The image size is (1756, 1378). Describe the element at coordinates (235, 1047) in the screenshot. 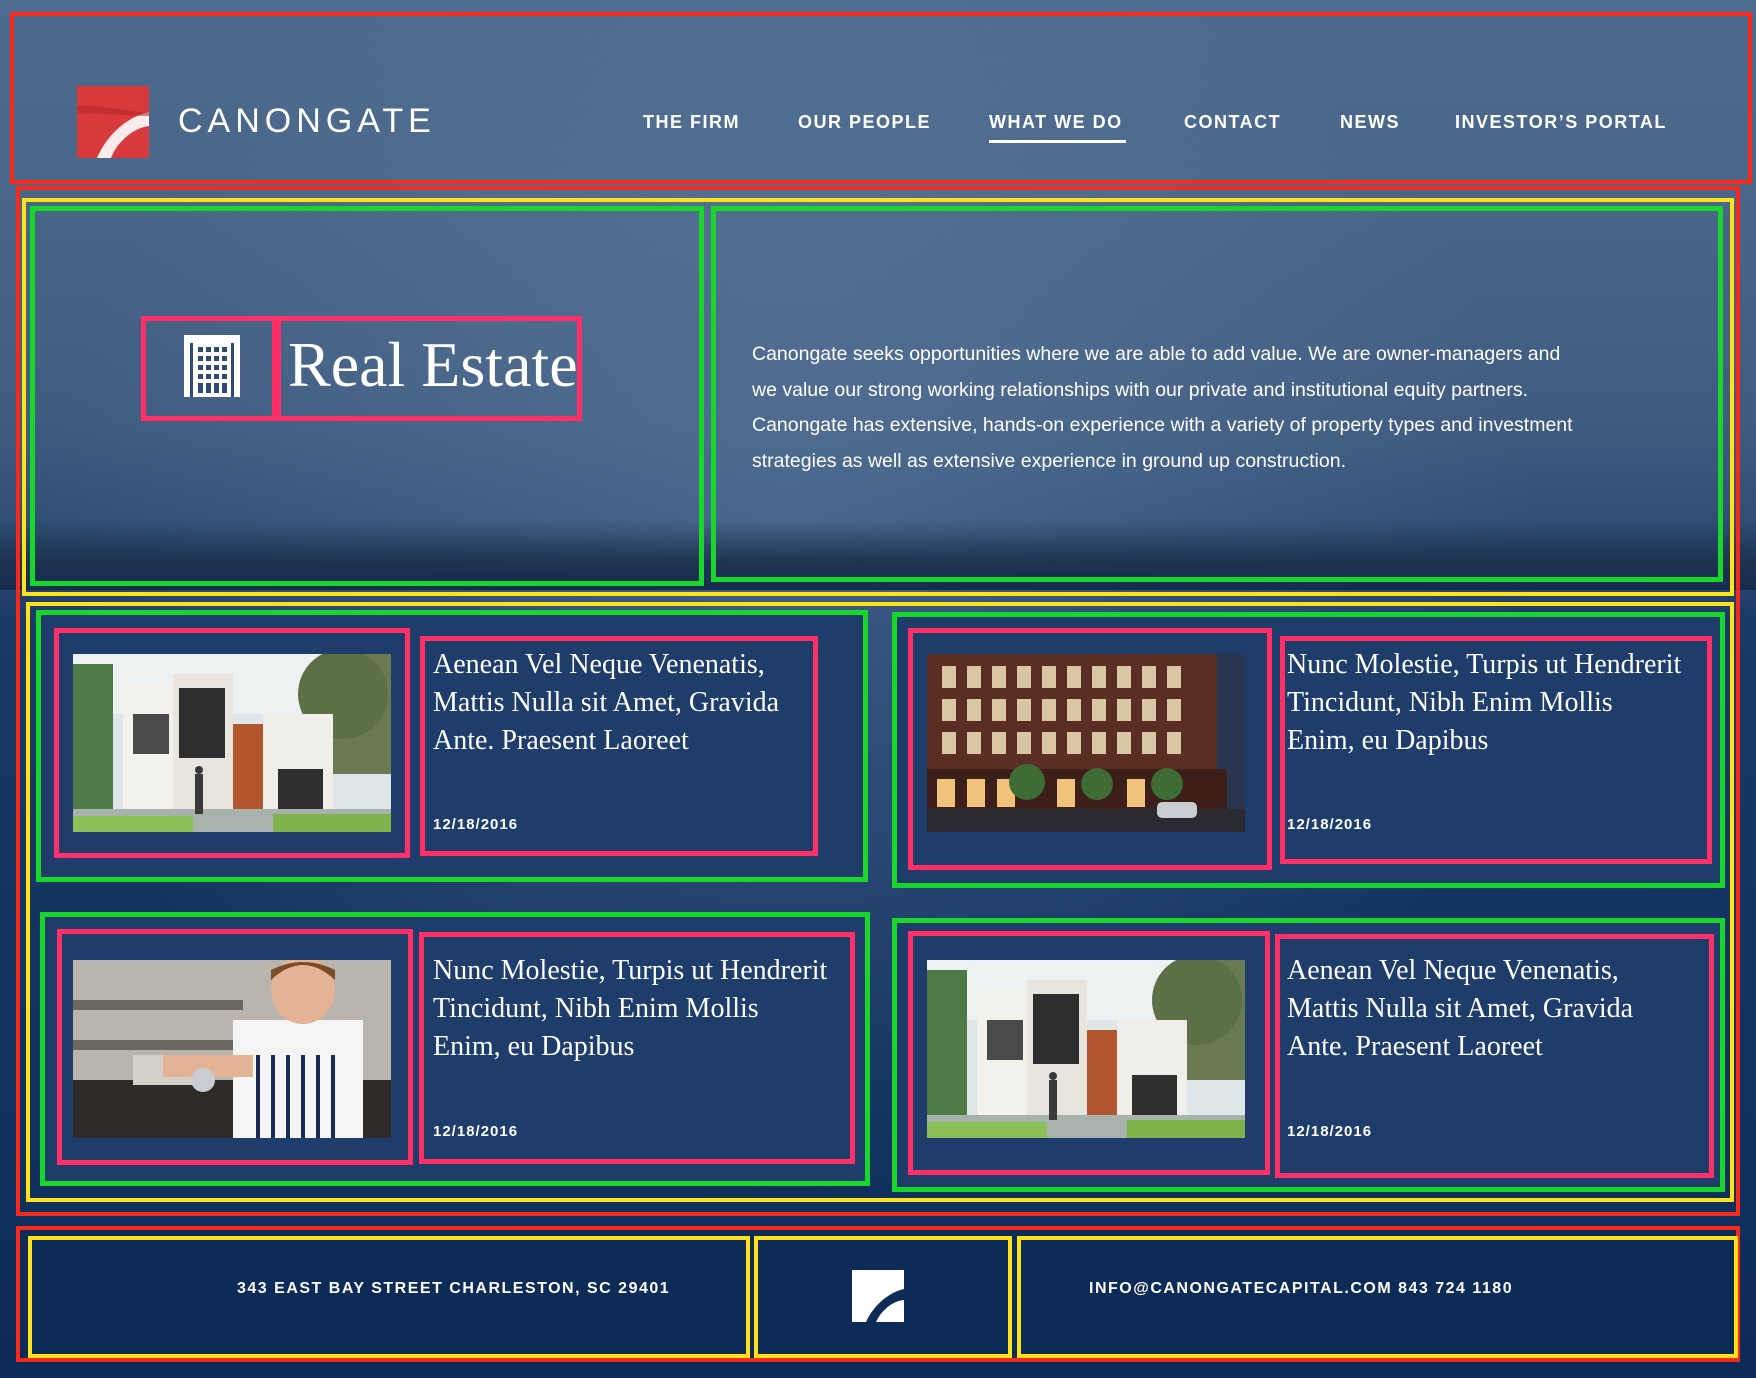

I see `annotation-box-card-3-image` at that location.